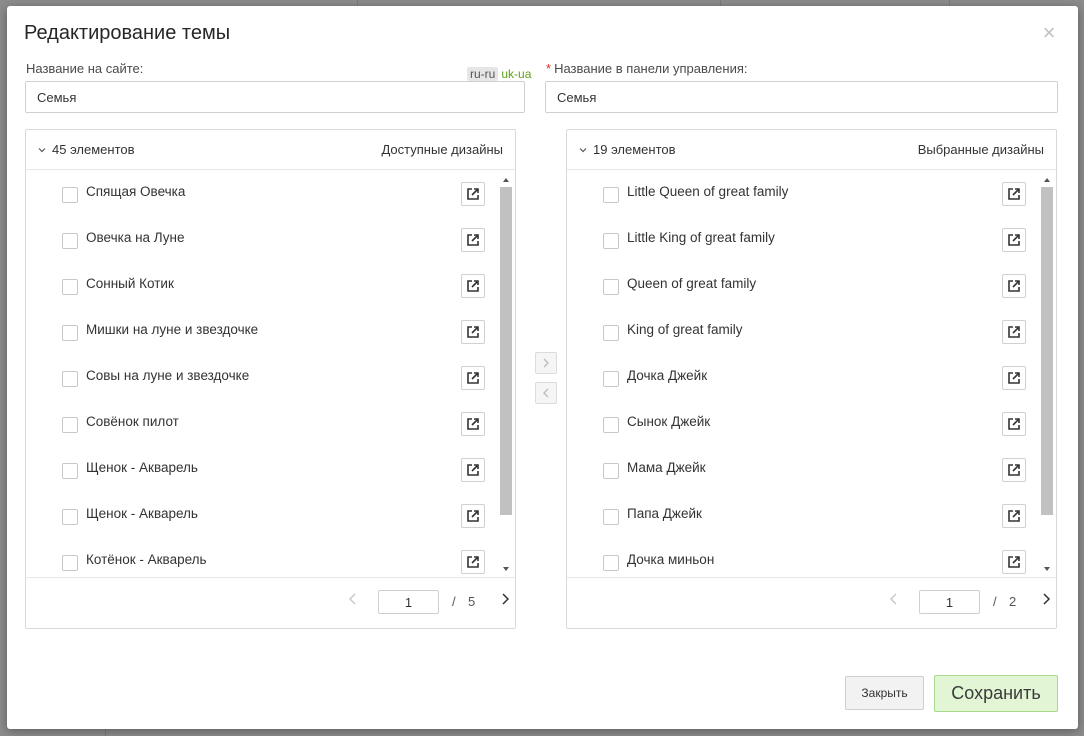  I want to click on panel-header: 45 элементов Доступные дизайны, so click(270, 150).